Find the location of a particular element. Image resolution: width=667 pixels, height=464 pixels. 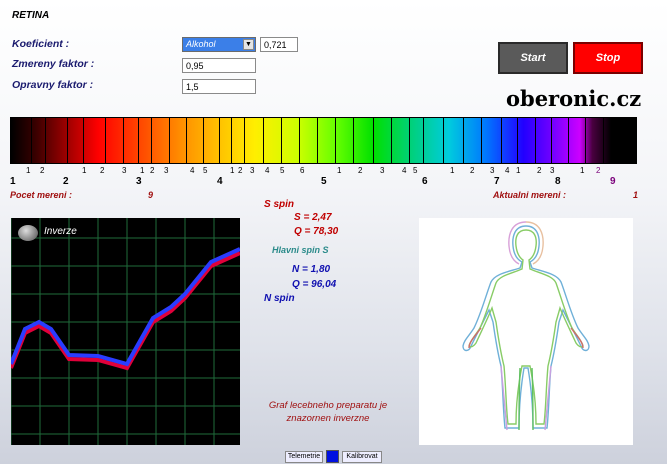

spectrum-group-number: 8 is located at coordinates (558, 181).